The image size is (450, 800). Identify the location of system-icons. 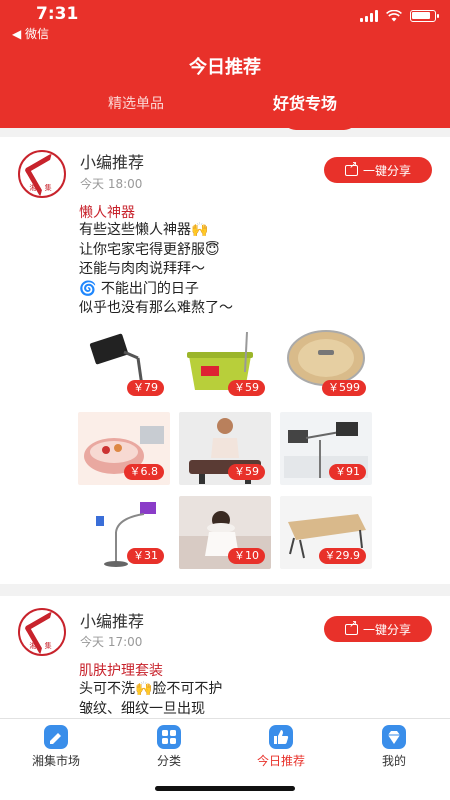
(399, 16).